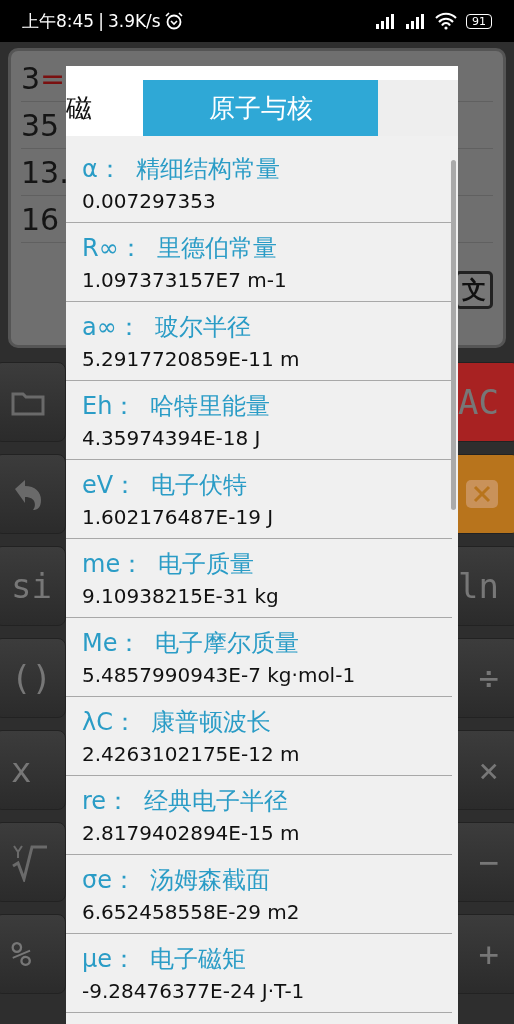 Image resolution: width=514 pixels, height=1024 pixels. What do you see at coordinates (33, 954) in the screenshot?
I see `calculator-key: %` at bounding box center [33, 954].